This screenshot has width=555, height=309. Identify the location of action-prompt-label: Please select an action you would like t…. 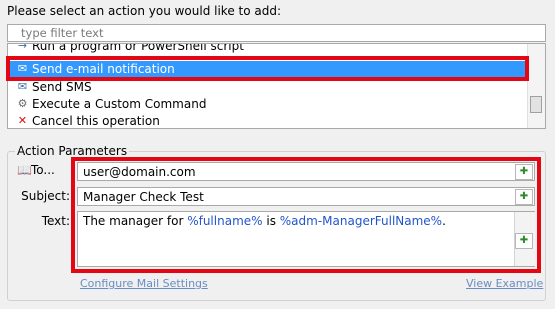
(144, 11).